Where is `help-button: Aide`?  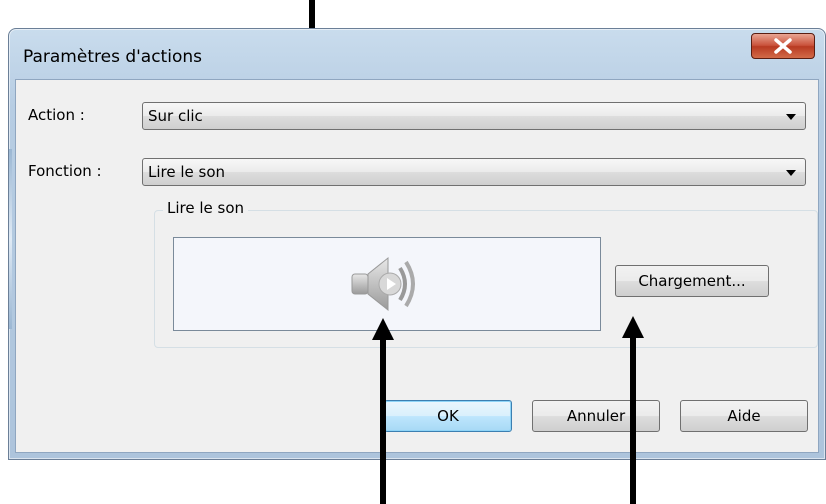
help-button: Aide is located at coordinates (744, 416).